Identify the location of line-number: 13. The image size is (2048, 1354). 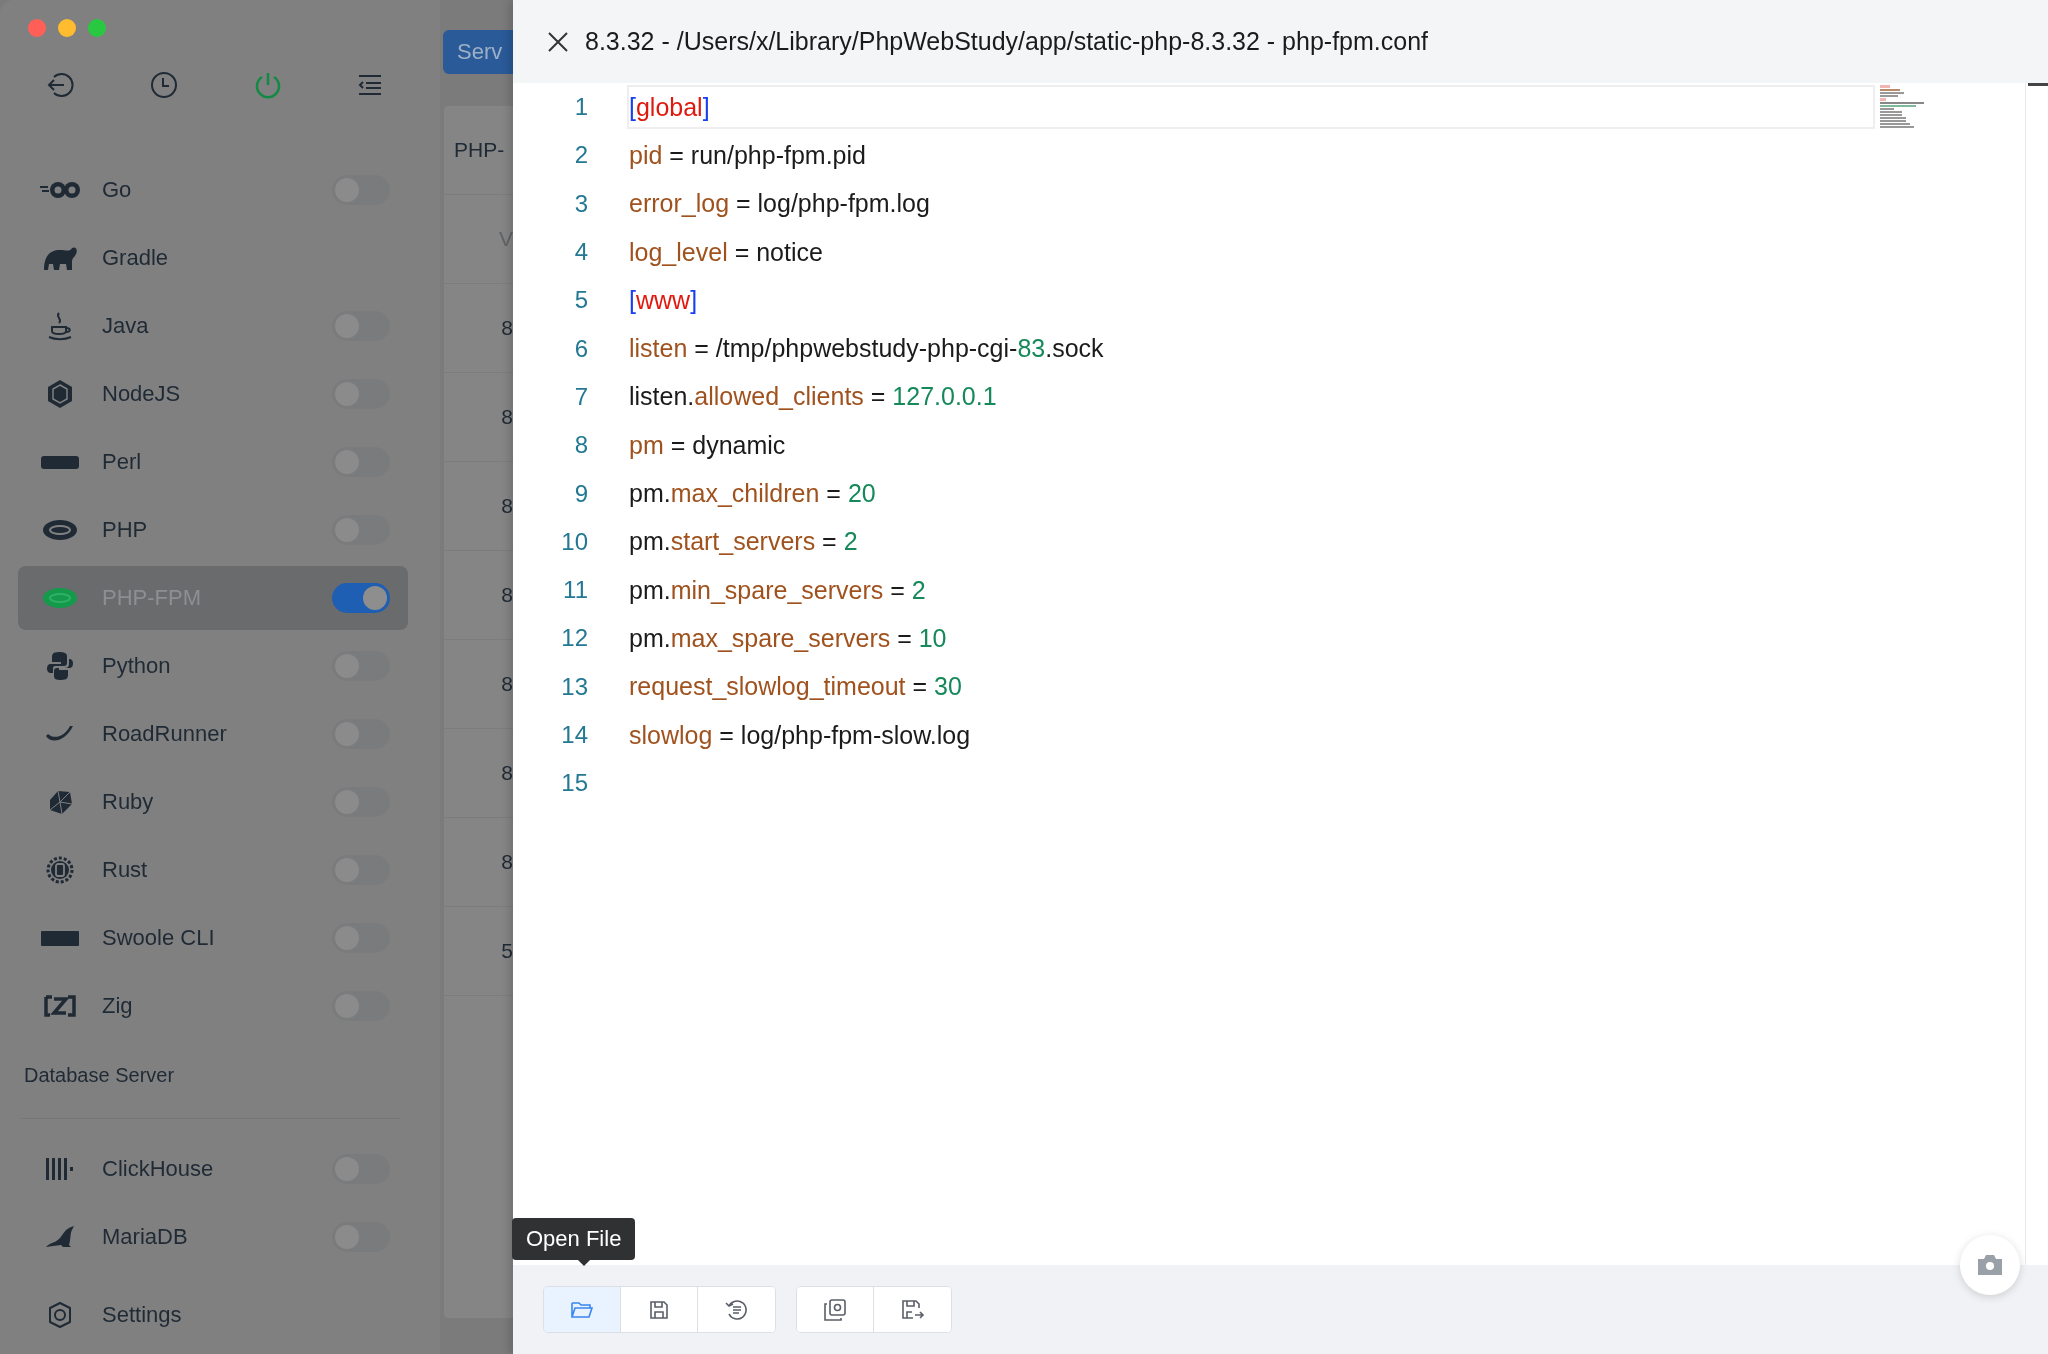
(574, 686).